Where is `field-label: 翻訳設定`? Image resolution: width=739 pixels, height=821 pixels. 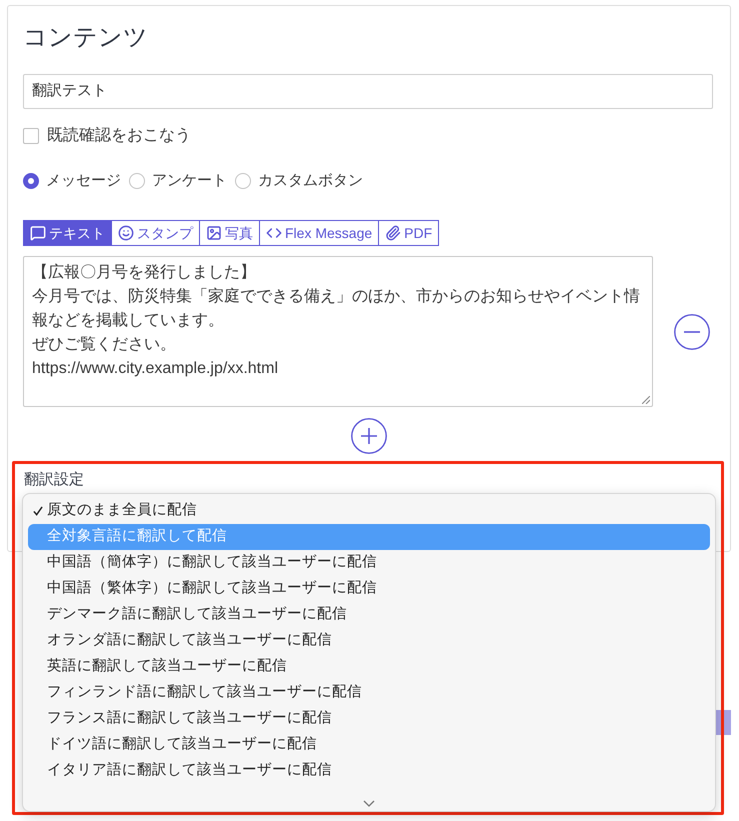
field-label: 翻訳設定 is located at coordinates (54, 480).